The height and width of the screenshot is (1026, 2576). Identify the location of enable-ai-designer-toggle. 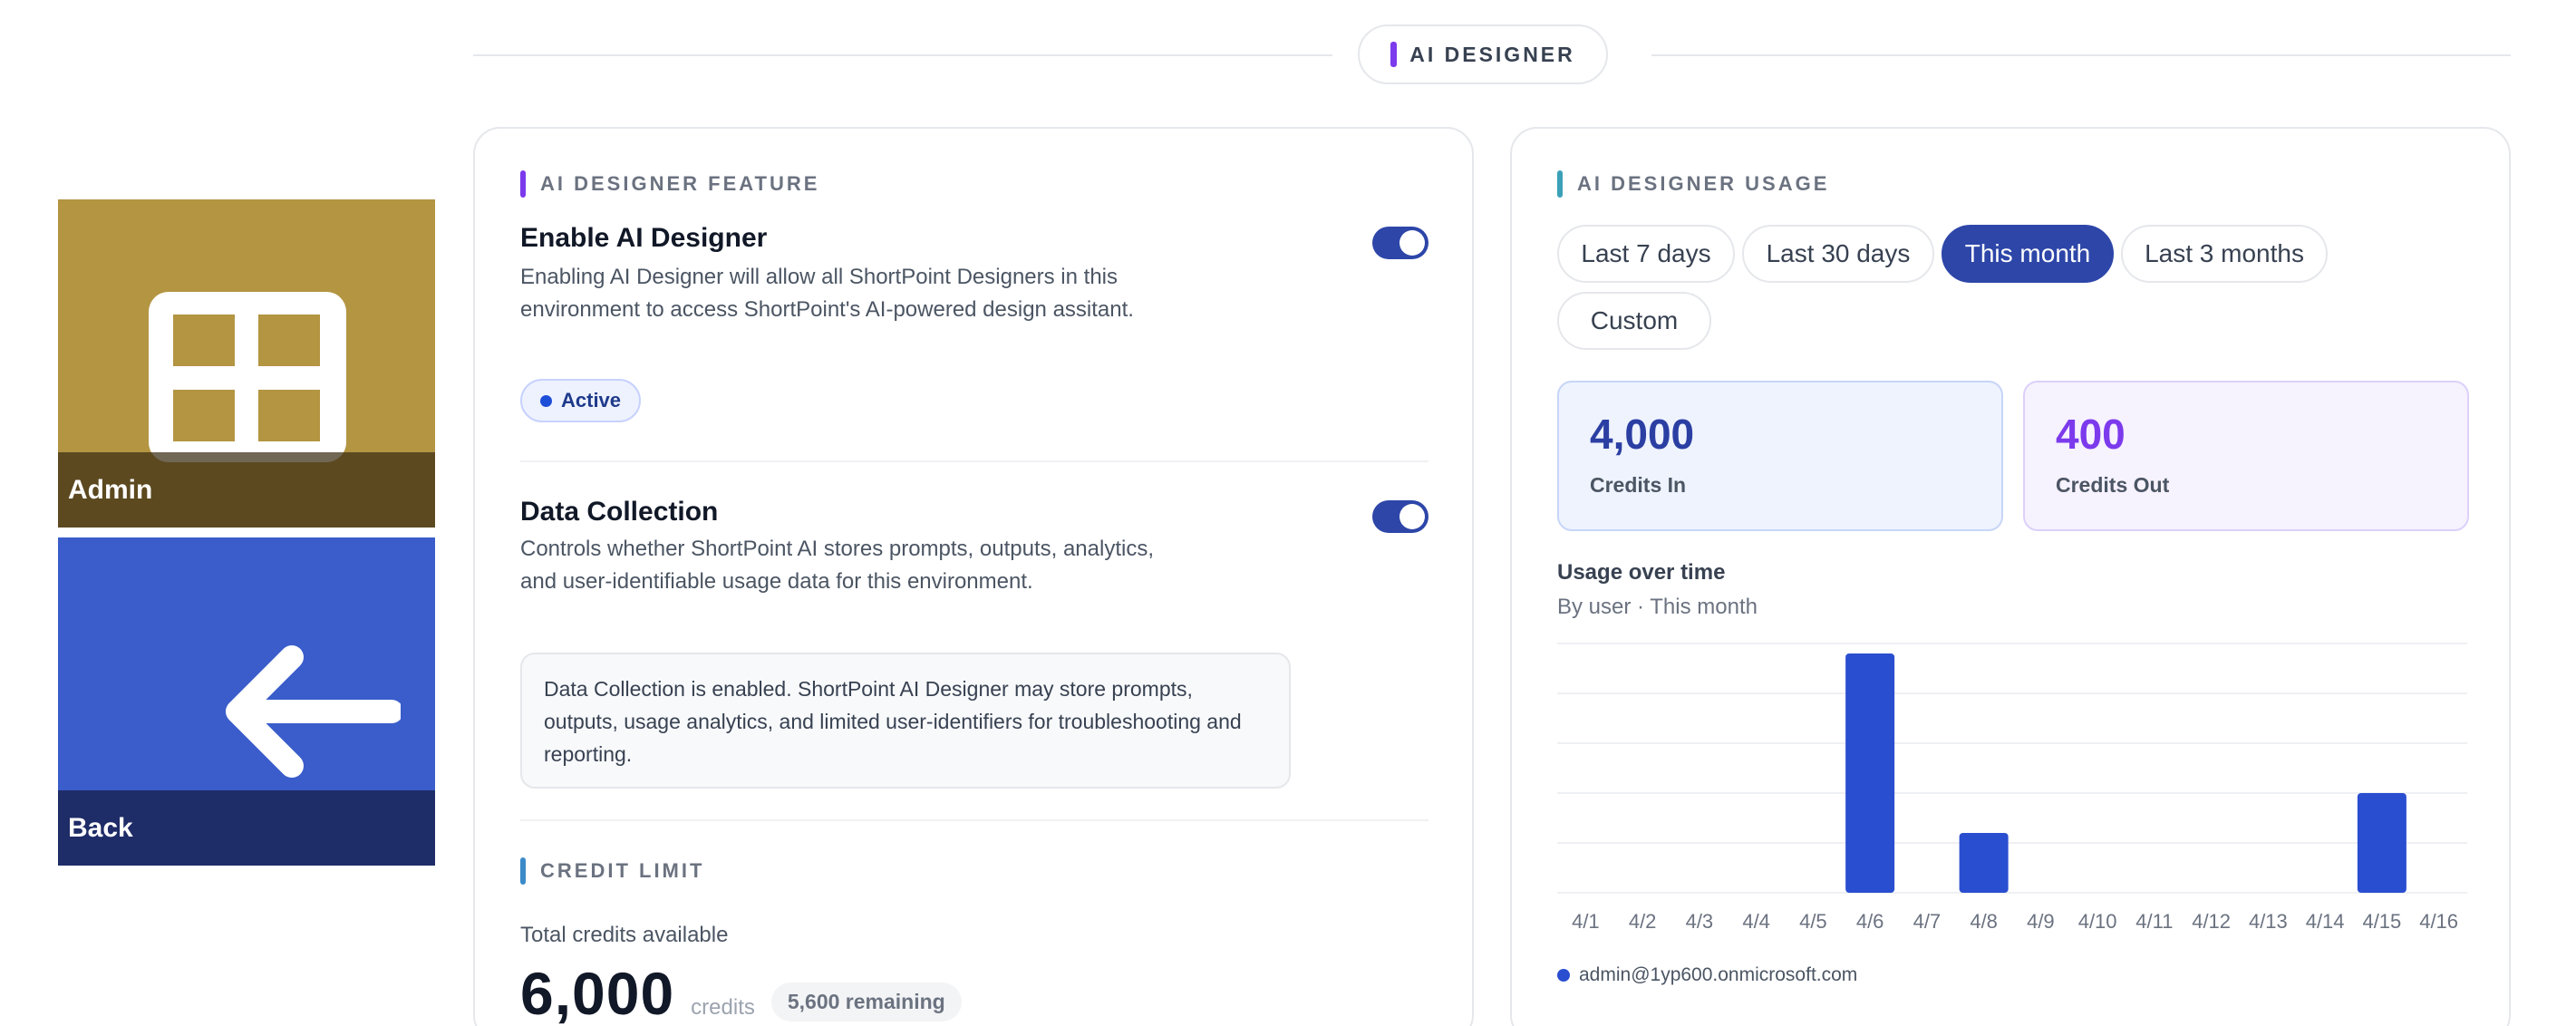
(1400, 243).